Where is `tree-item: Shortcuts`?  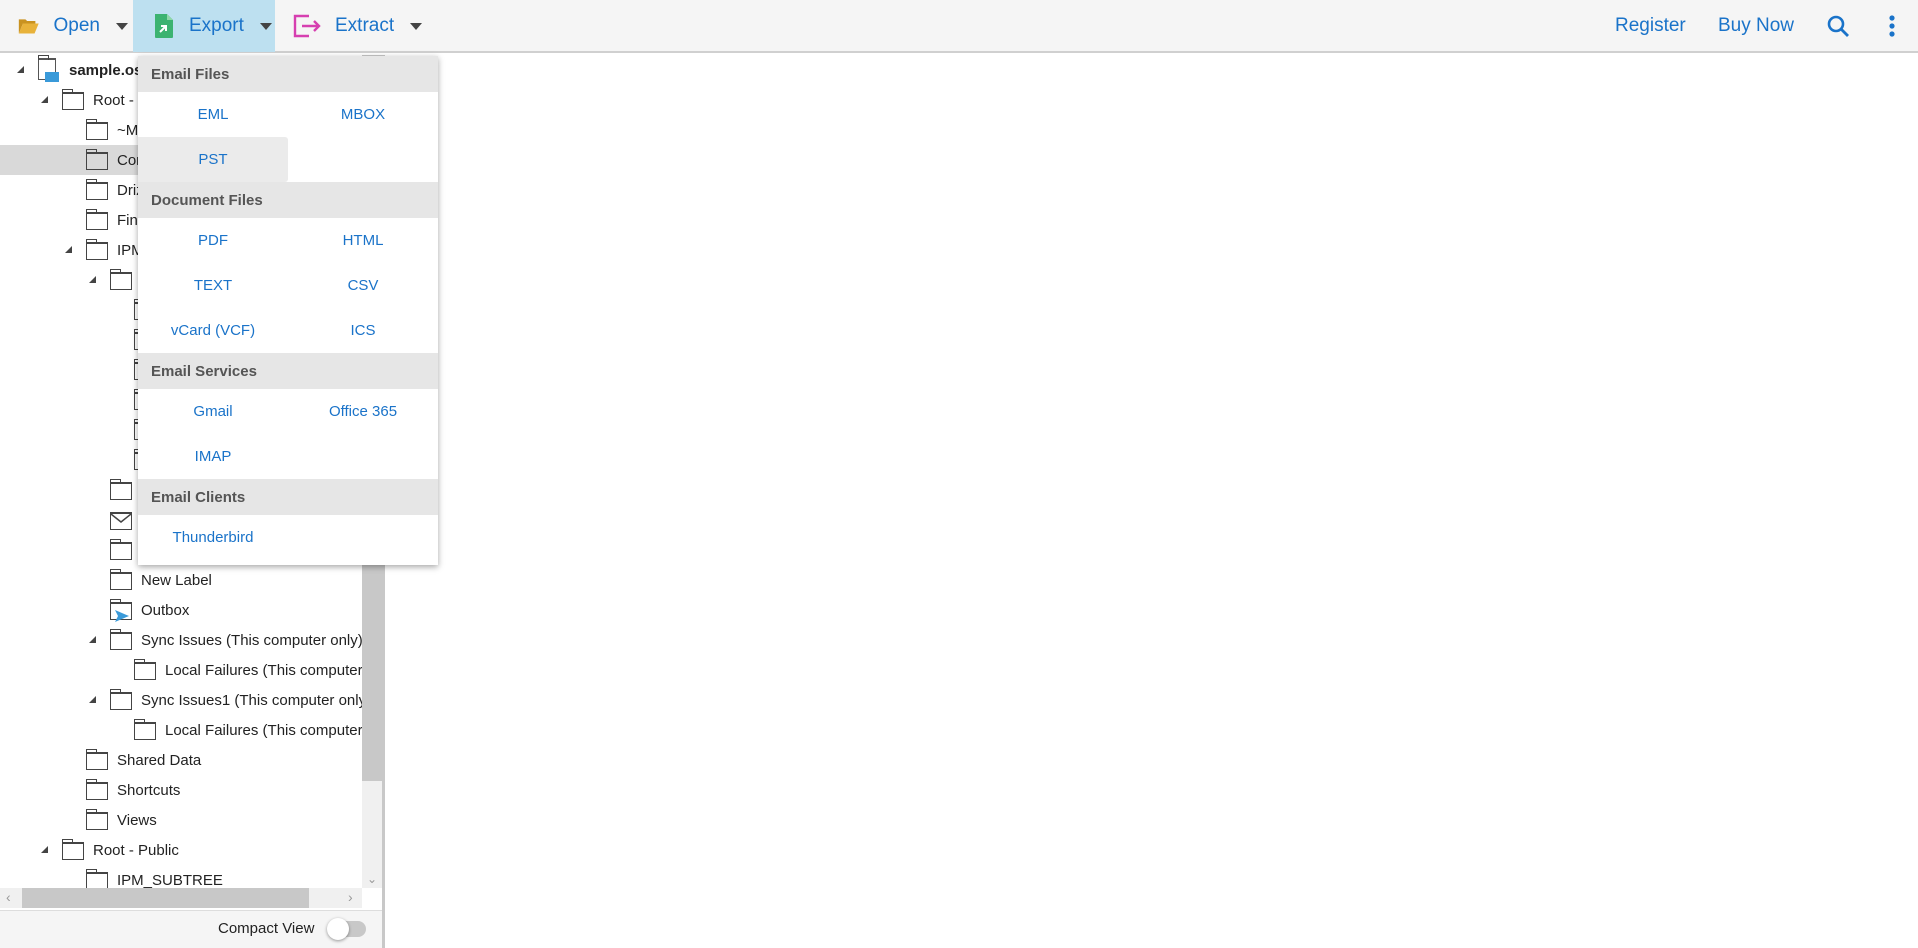
tree-item: Shortcuts is located at coordinates (181, 790).